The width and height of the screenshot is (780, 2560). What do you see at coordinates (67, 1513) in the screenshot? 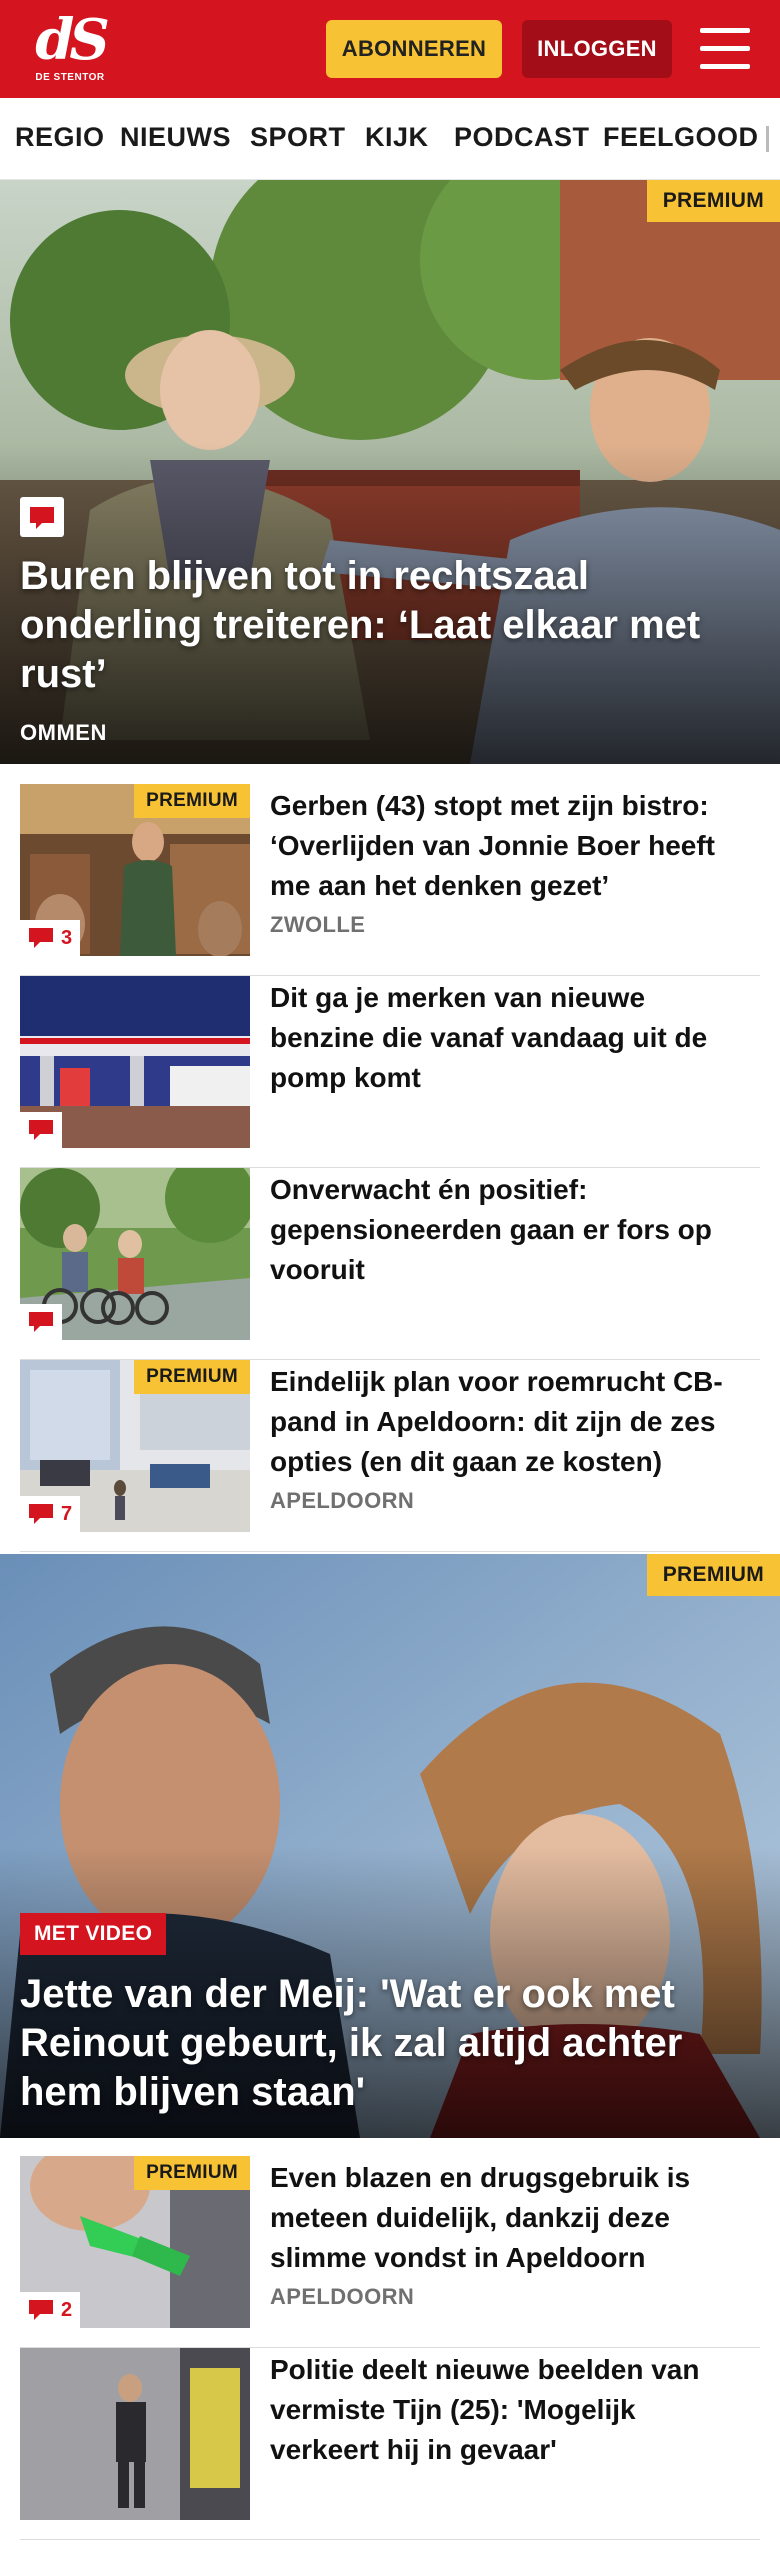
I see `comment-count-value: 7` at bounding box center [67, 1513].